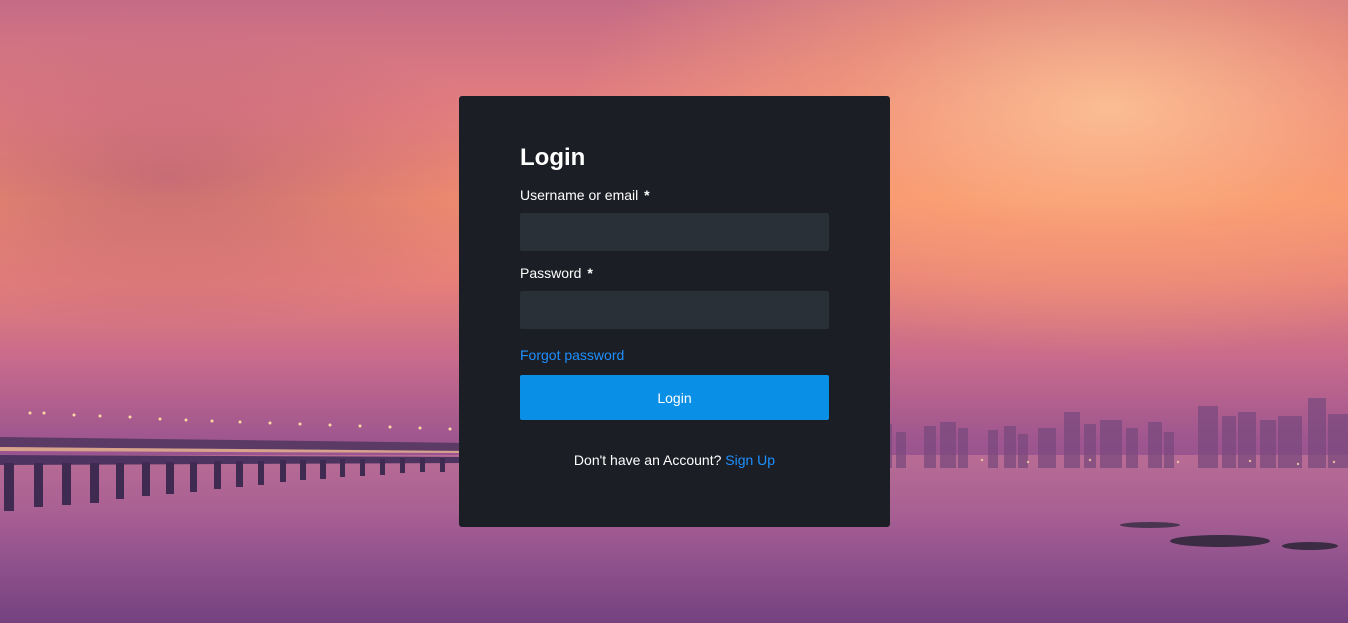 Image resolution: width=1348 pixels, height=623 pixels. Describe the element at coordinates (674, 397) in the screenshot. I see `login-button: Login` at that location.